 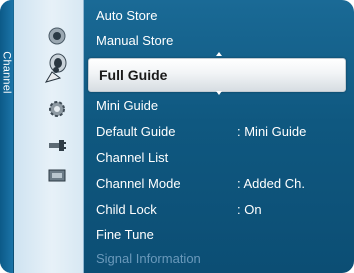 I want to click on menu-item-label: Signal Information, so click(x=148, y=258).